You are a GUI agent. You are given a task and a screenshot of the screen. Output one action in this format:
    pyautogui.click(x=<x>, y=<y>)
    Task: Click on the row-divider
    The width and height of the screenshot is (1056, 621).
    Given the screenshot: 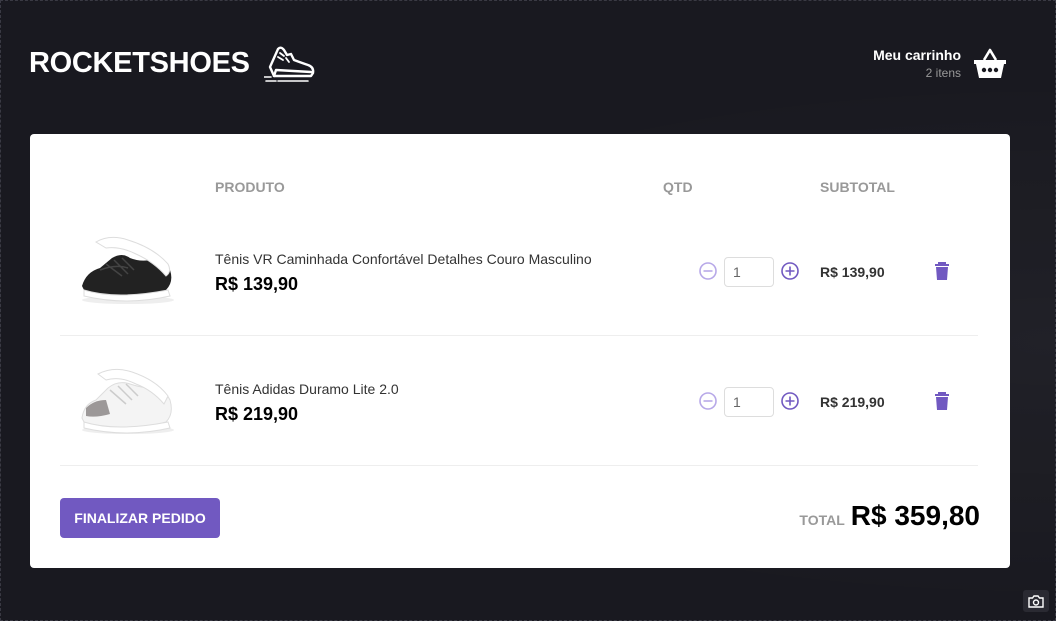 What is the action you would take?
    pyautogui.click(x=519, y=465)
    